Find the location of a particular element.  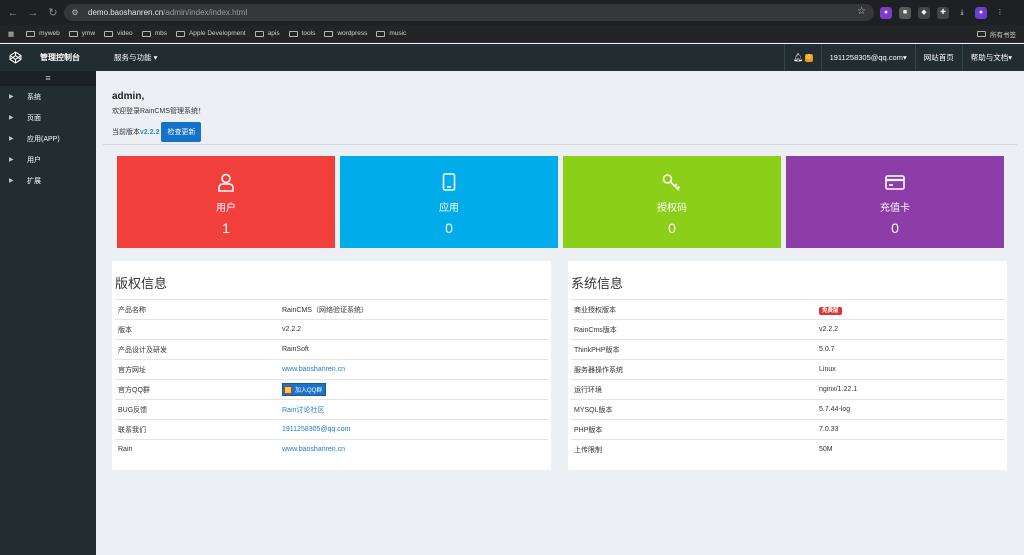

row-key: ThinkPHP版本 is located at coordinates (693, 349).